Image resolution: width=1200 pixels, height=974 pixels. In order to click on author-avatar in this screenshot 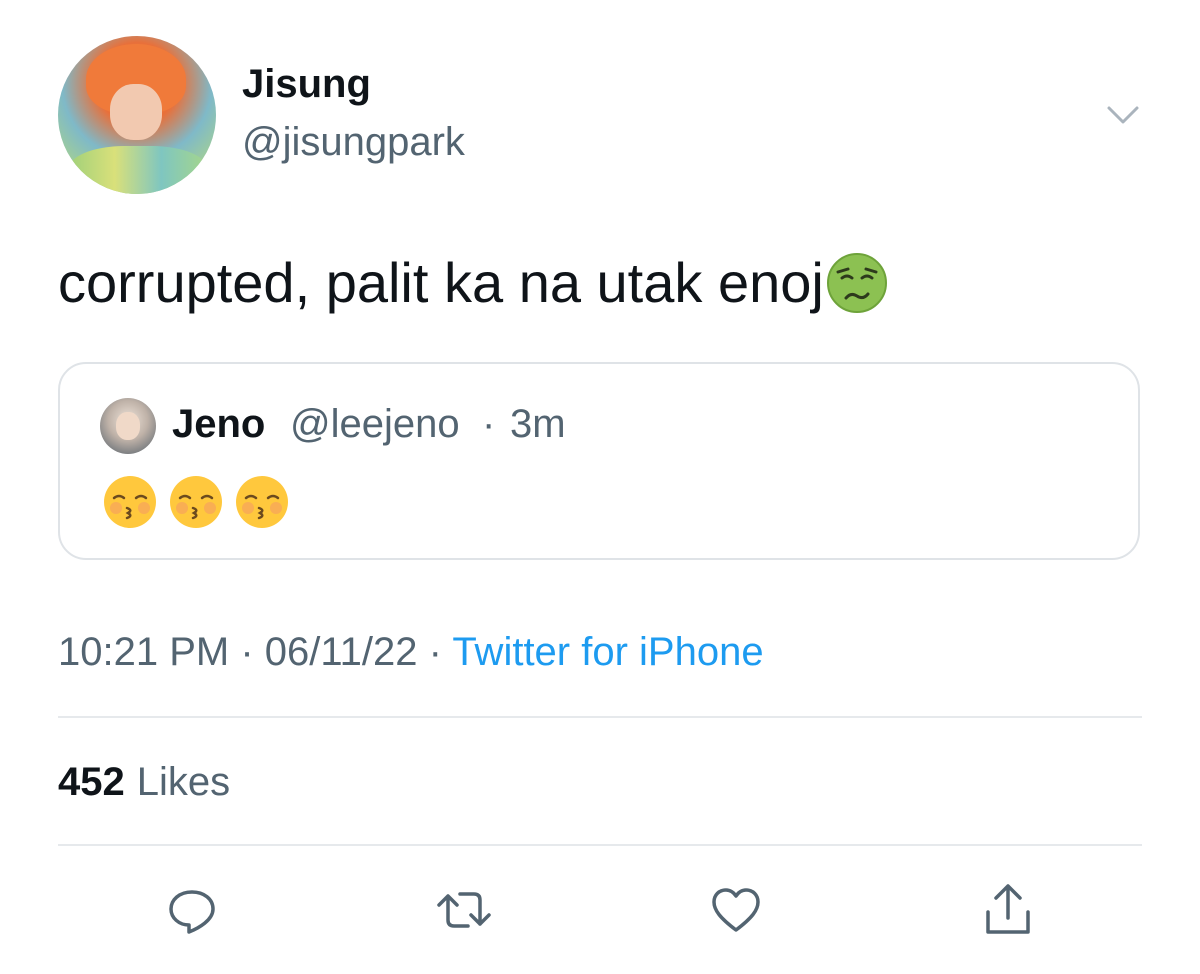, I will do `click(137, 115)`.